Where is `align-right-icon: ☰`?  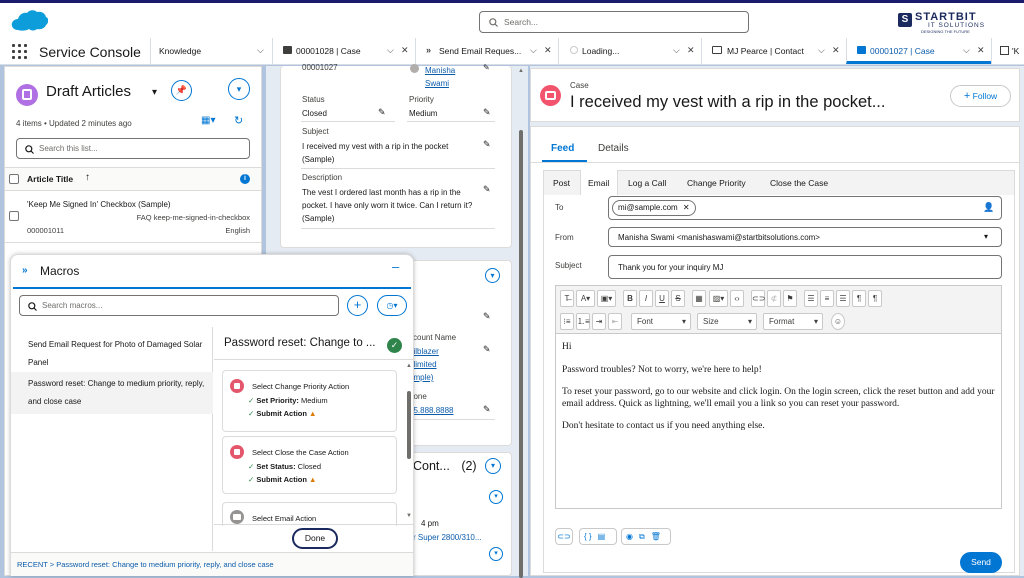
align-right-icon: ☰ is located at coordinates (843, 298).